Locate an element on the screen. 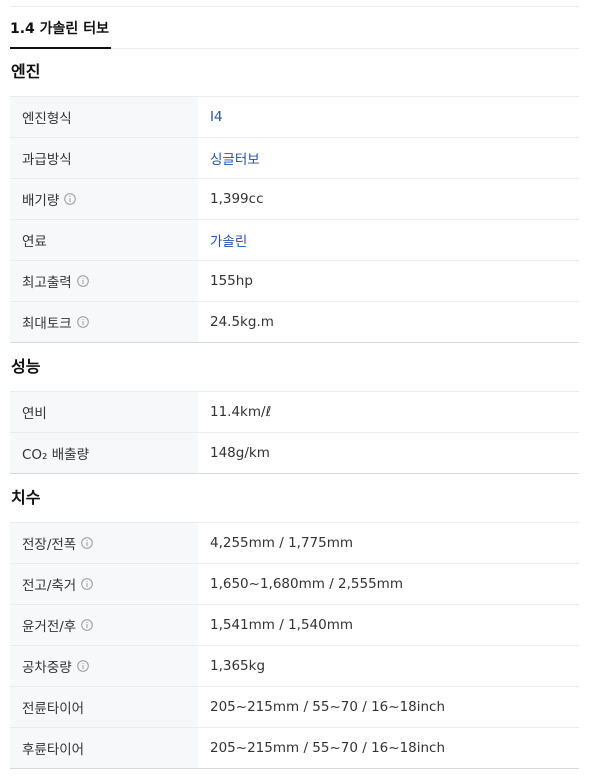  spec-value-link: 싱글터보 is located at coordinates (388, 158).